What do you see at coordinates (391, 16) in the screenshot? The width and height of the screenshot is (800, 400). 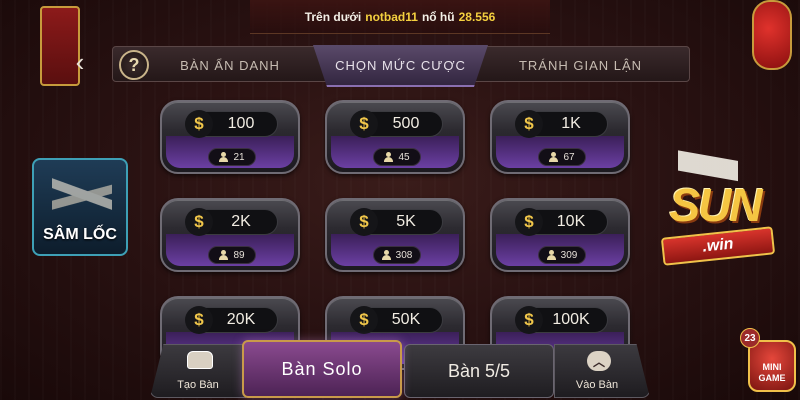 I see `notice-username: notbad11` at bounding box center [391, 16].